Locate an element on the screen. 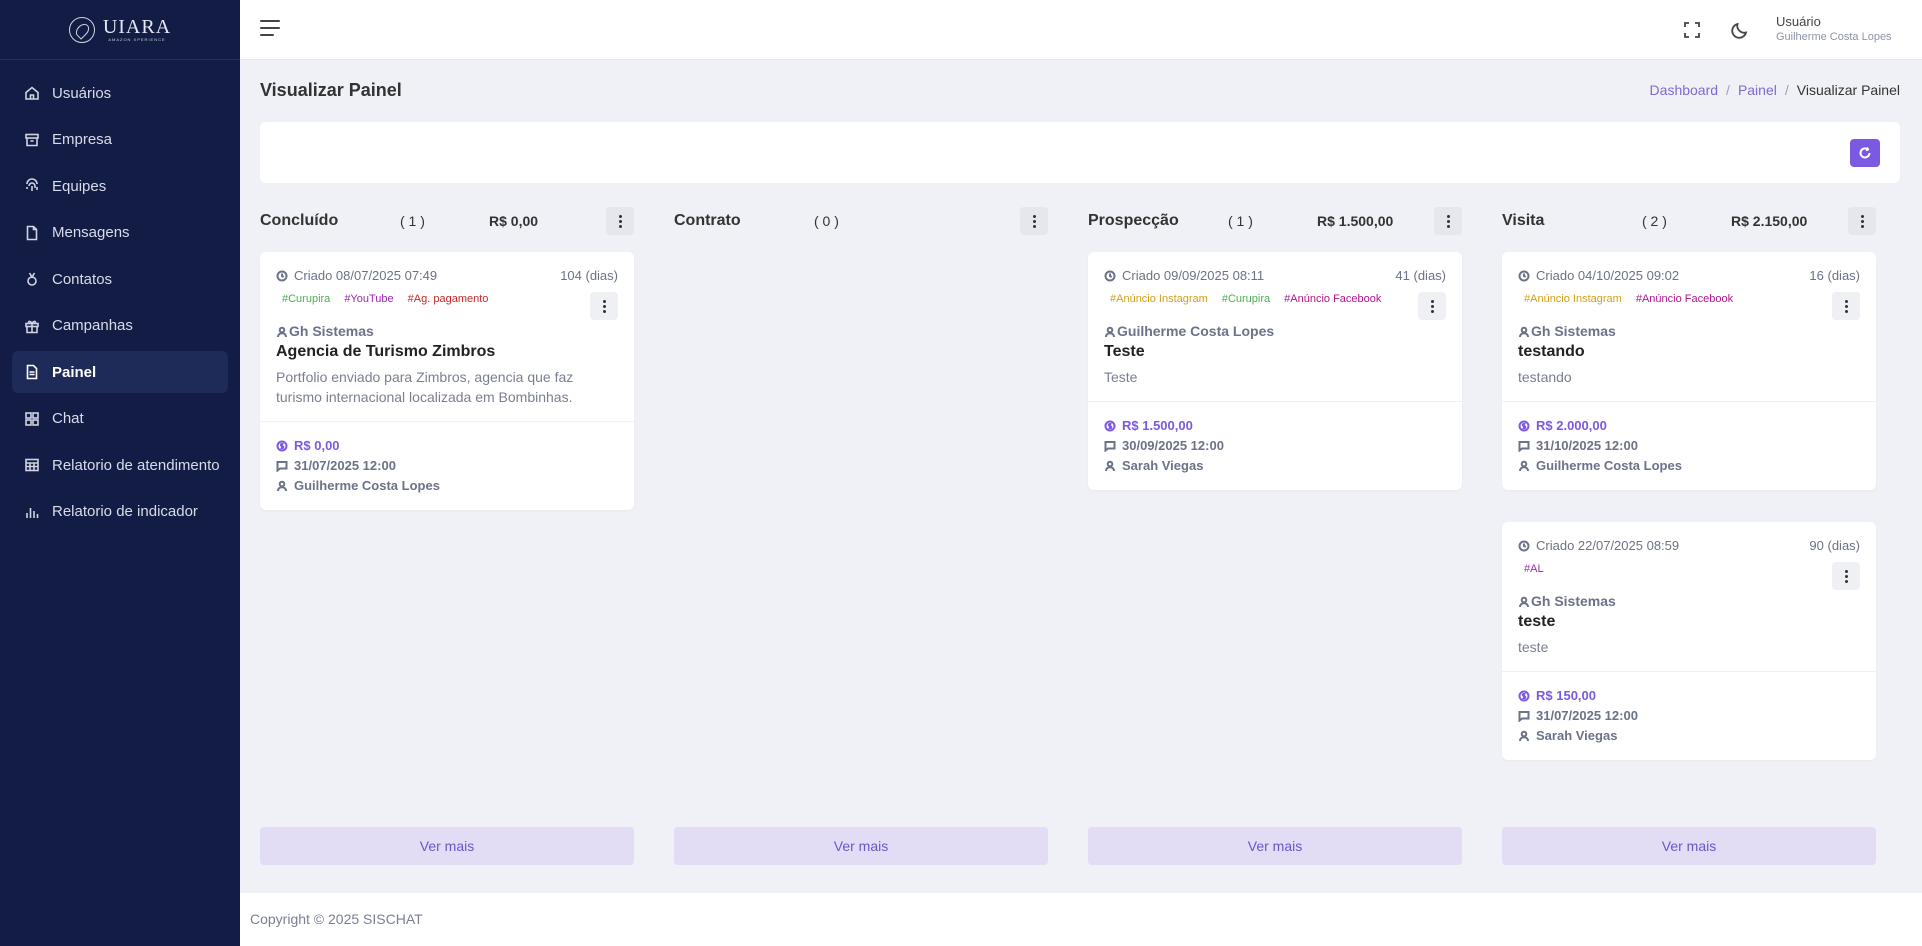  sidebar-item-campanhas: Campanhas is located at coordinates (120, 326).